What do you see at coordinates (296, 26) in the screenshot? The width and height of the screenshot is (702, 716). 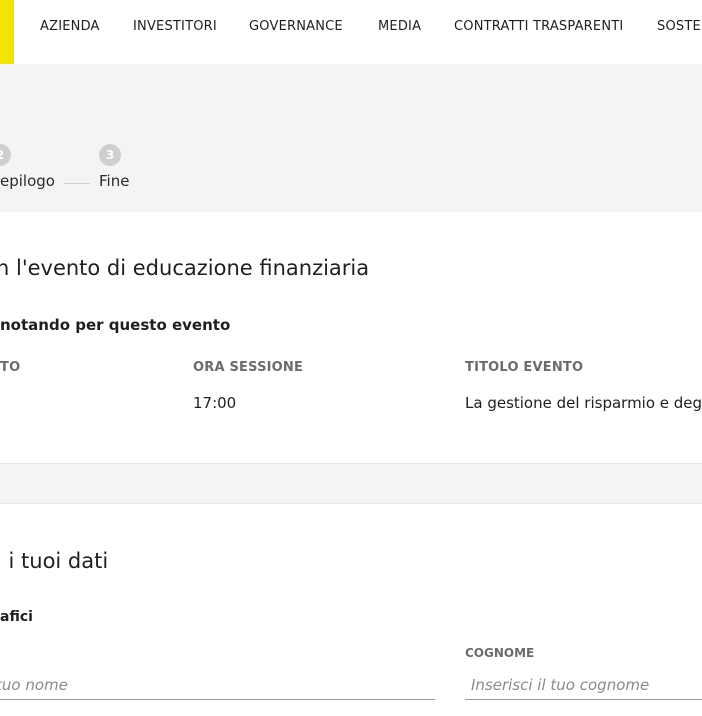 I see `nav-item-governance: GOVERNANCE` at bounding box center [296, 26].